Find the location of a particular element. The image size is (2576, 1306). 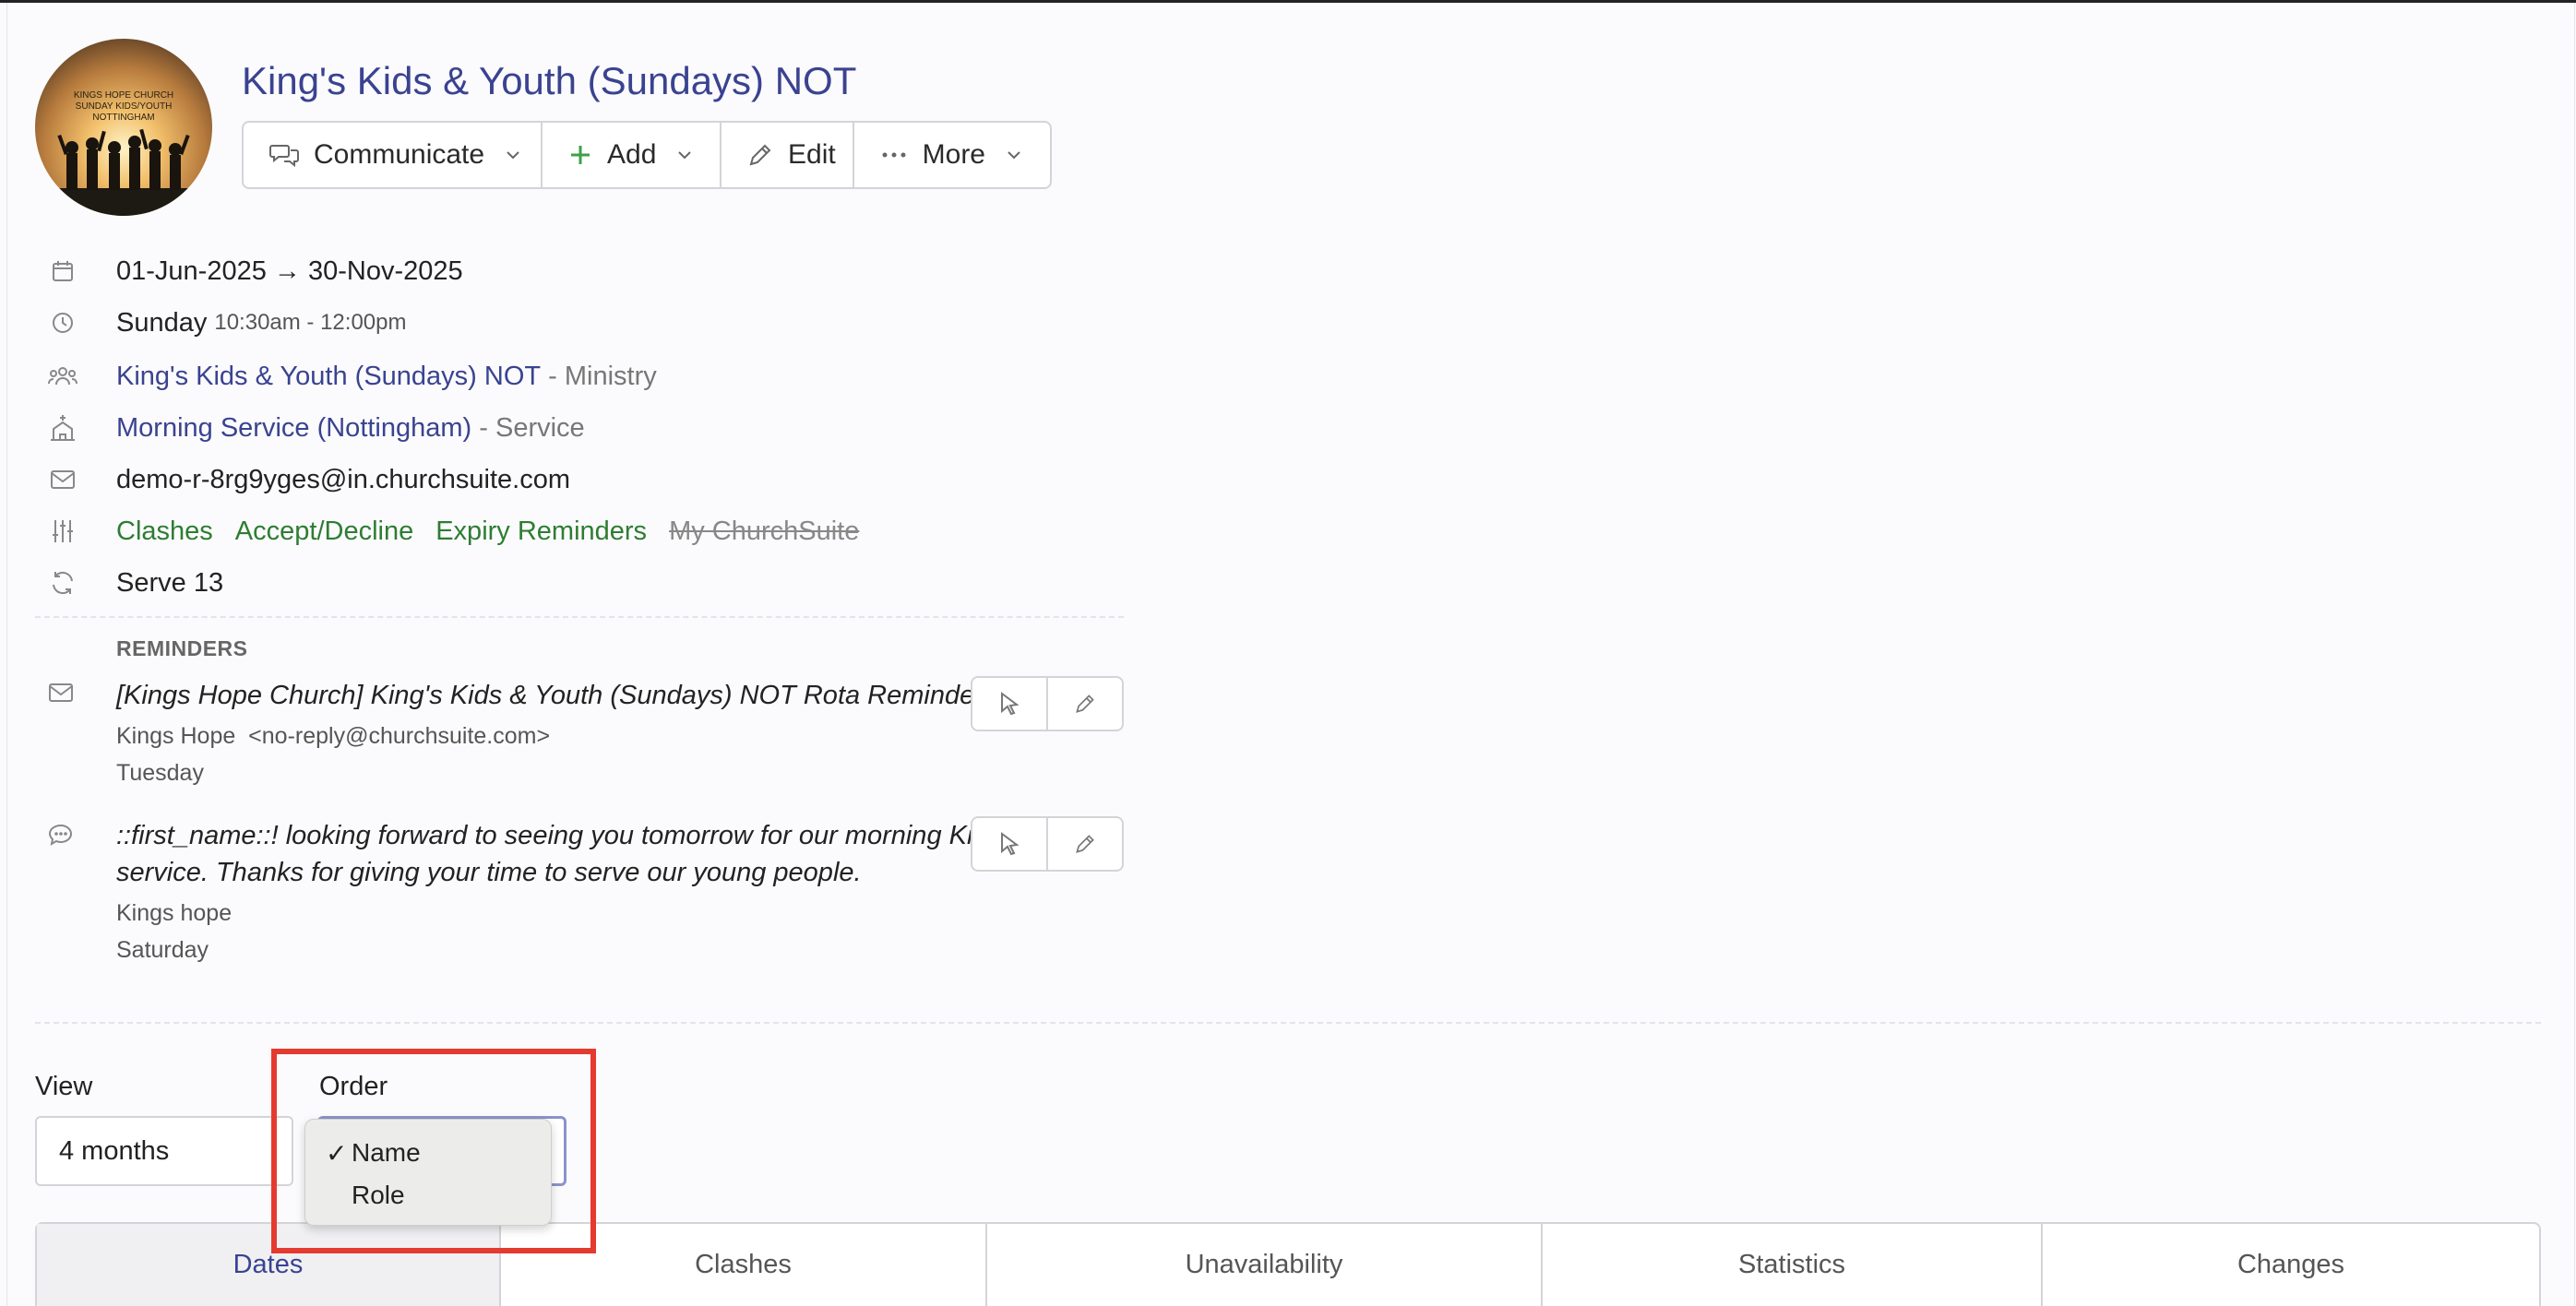

communicate-button: Communicate is located at coordinates (393, 155).